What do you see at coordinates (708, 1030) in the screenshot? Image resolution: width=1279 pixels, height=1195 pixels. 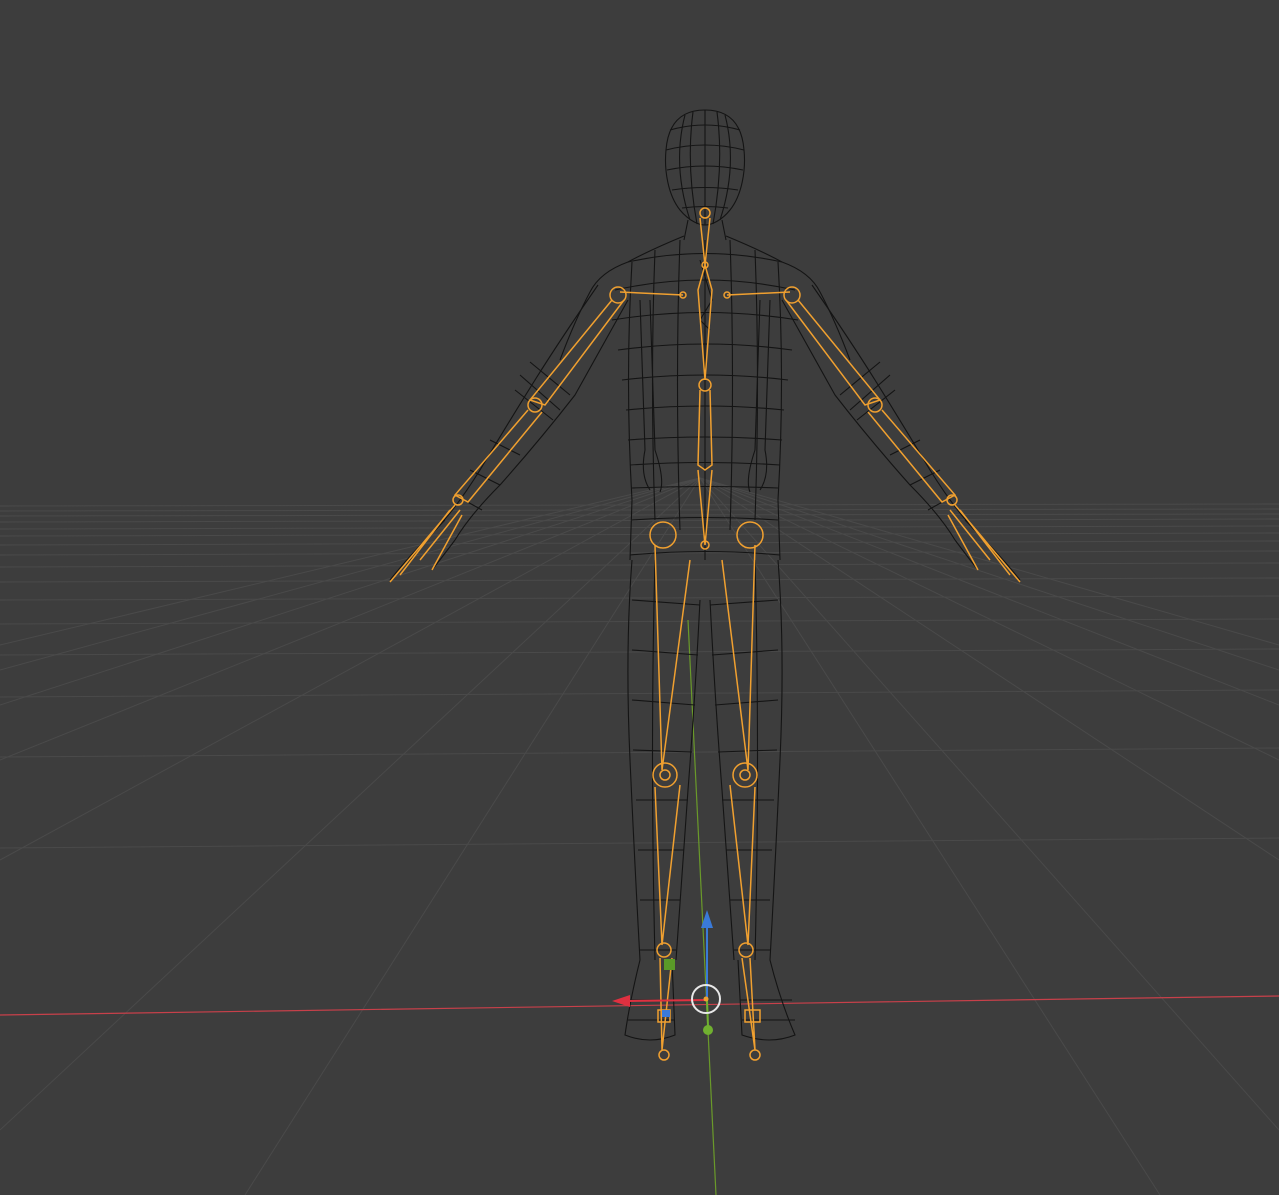 I see `gizmo-y-handle-icon` at bounding box center [708, 1030].